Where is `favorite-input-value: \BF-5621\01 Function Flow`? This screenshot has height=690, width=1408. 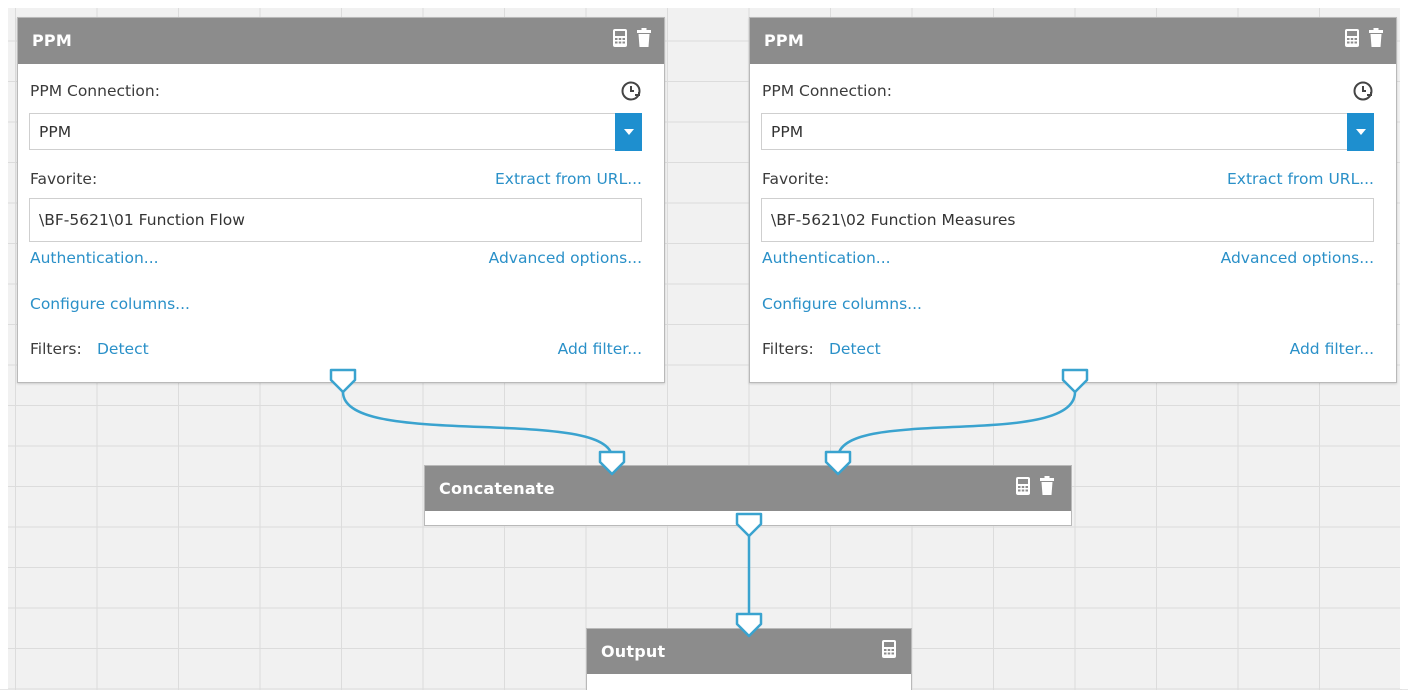
favorite-input-value: \BF-5621\01 Function Flow is located at coordinates (142, 220).